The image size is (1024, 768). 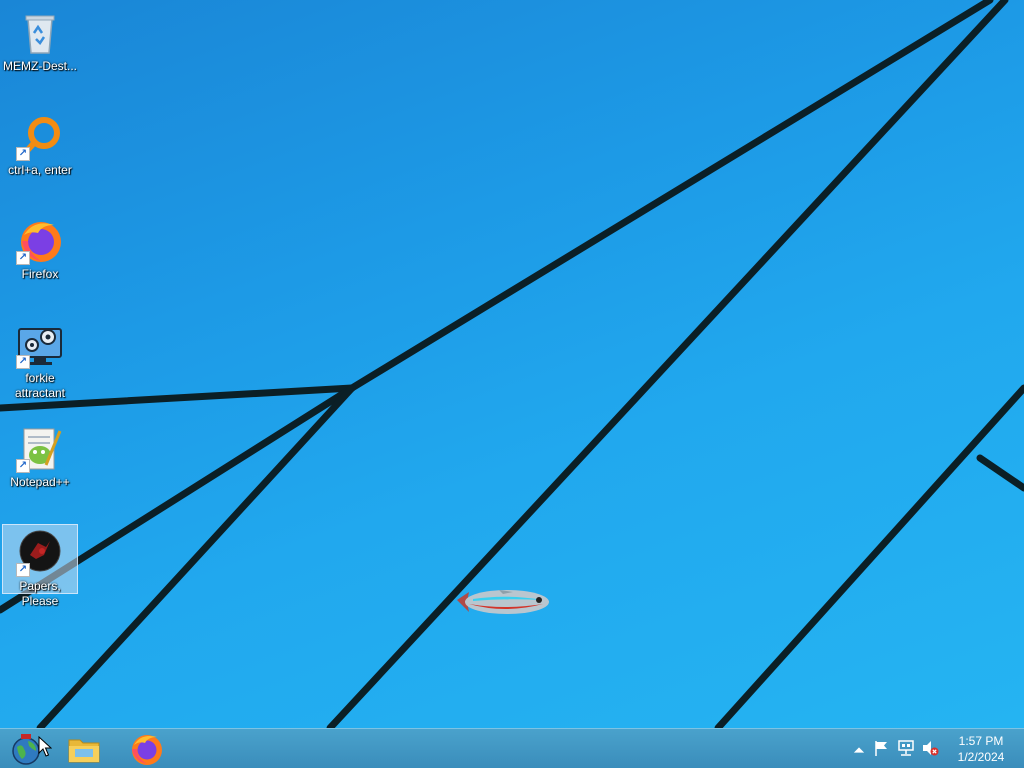 I want to click on recycle-bin-icon, so click(x=40, y=33).